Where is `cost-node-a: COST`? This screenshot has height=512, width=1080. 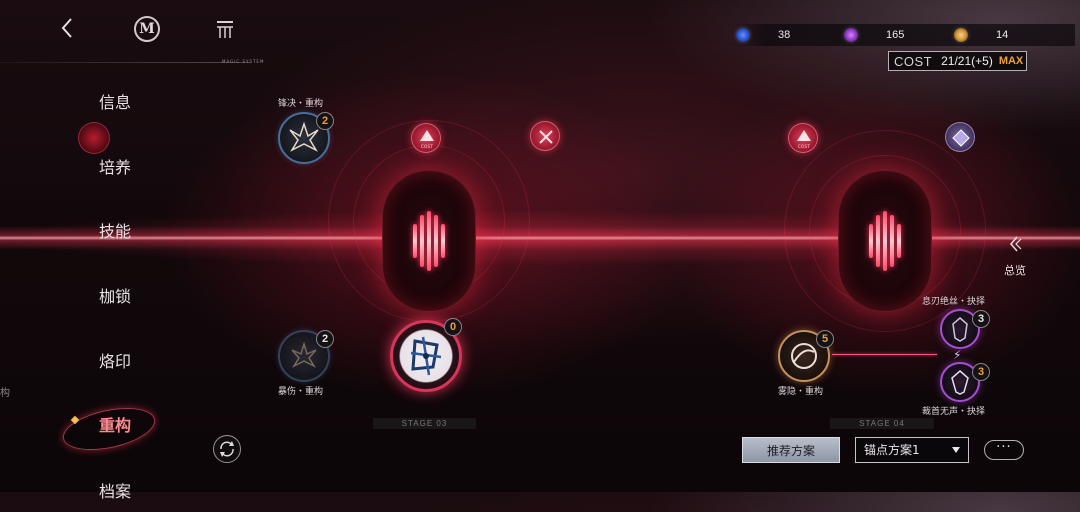
cost-node-a: COST is located at coordinates (426, 138).